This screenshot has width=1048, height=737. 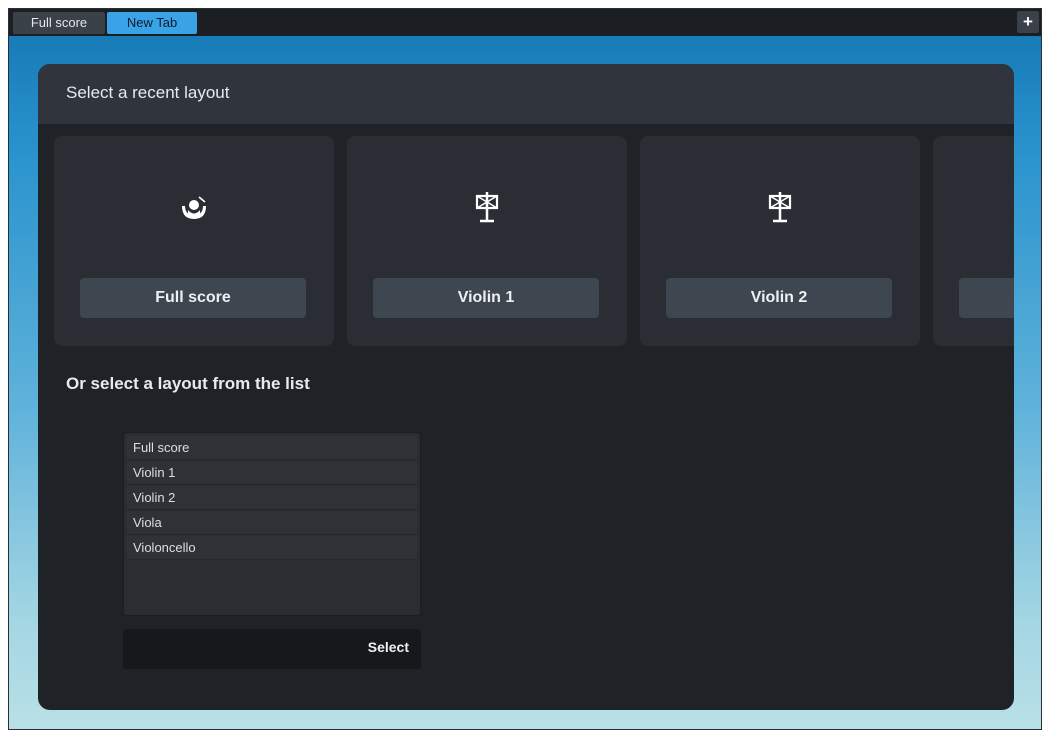 I want to click on list-item: Full score, so click(x=272, y=448).